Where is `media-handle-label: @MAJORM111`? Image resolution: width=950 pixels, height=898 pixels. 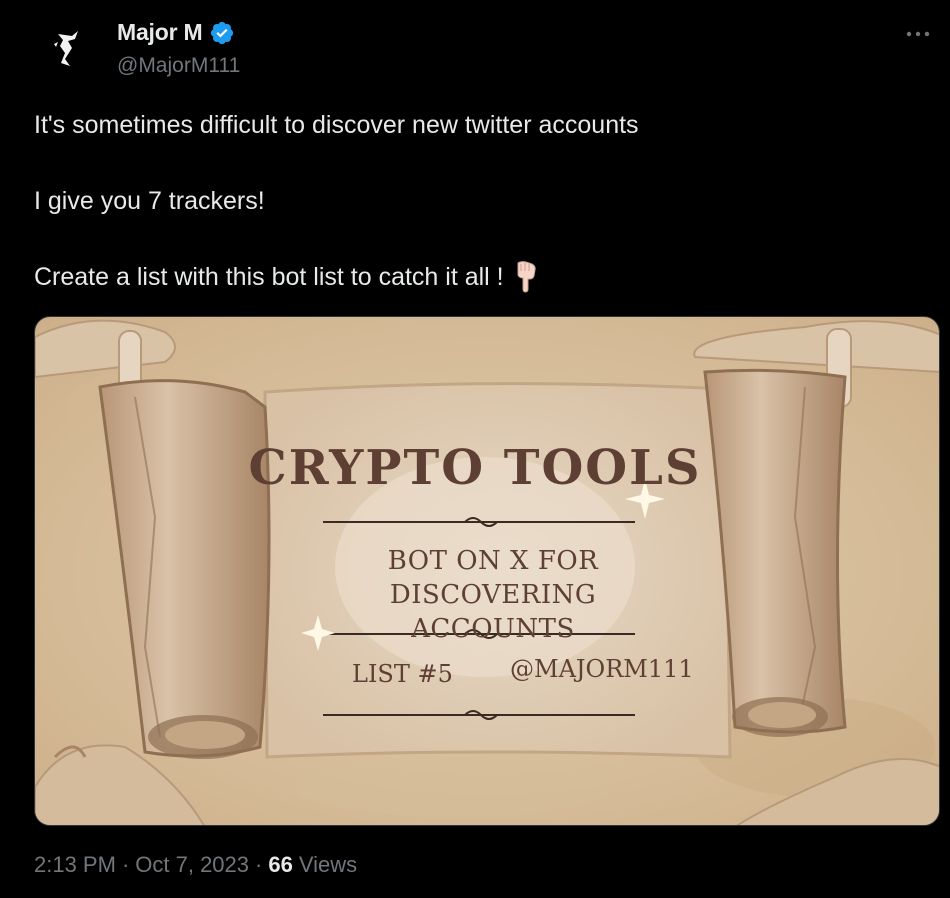 media-handle-label: @MAJORM111 is located at coordinates (602, 669).